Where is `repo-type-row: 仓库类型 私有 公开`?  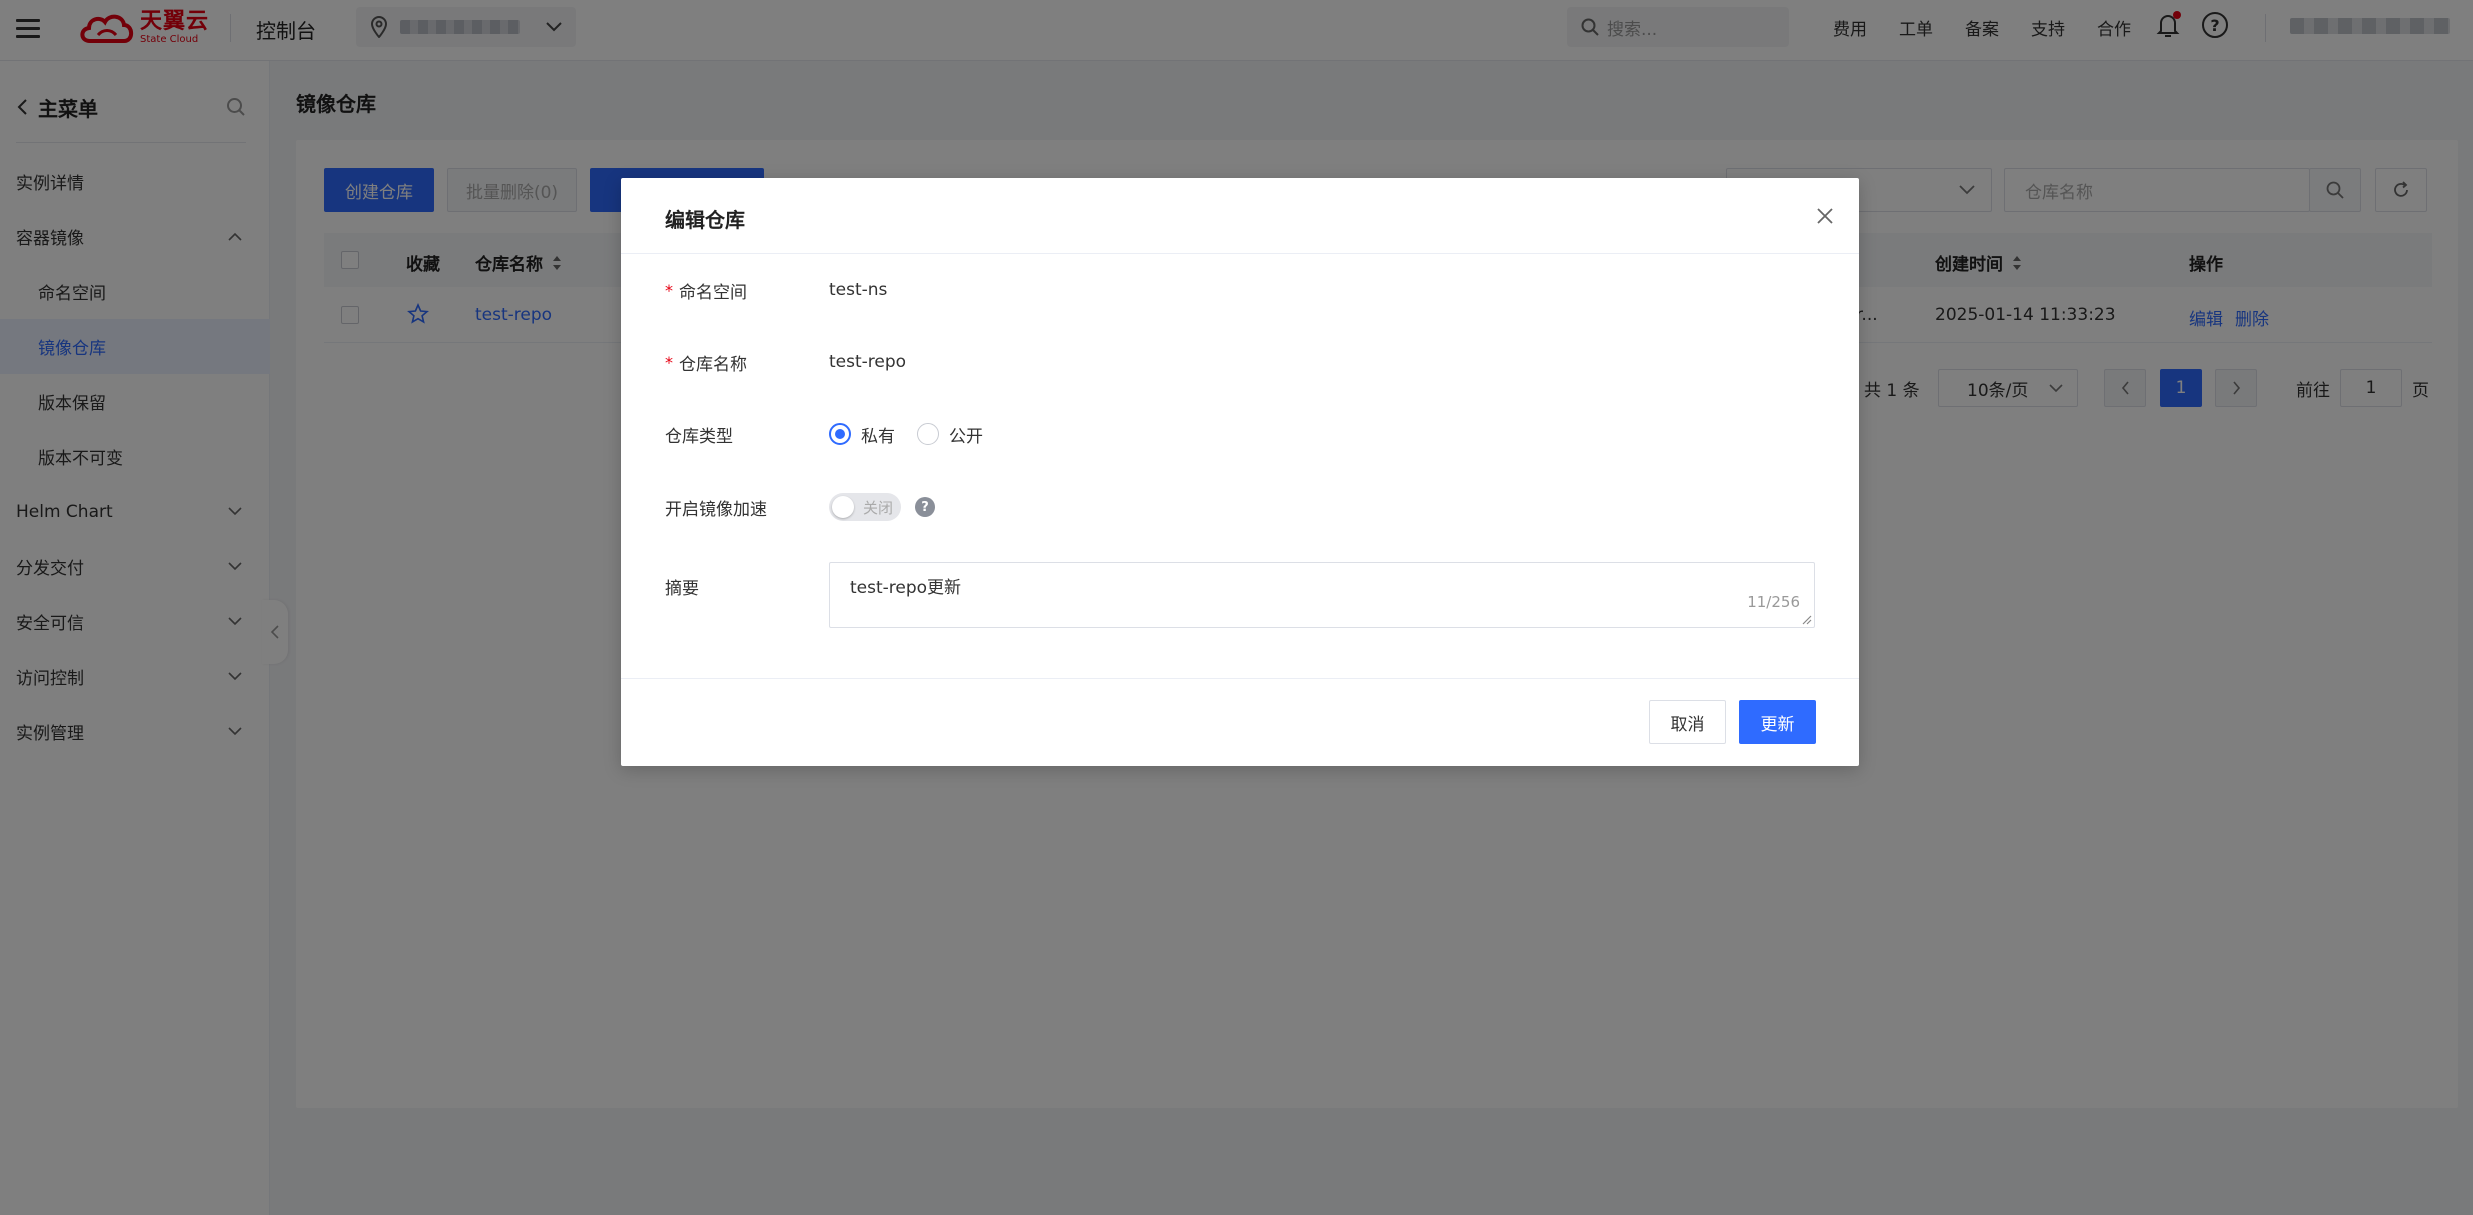 repo-type-row: 仓库类型 私有 公开 is located at coordinates (1240, 434).